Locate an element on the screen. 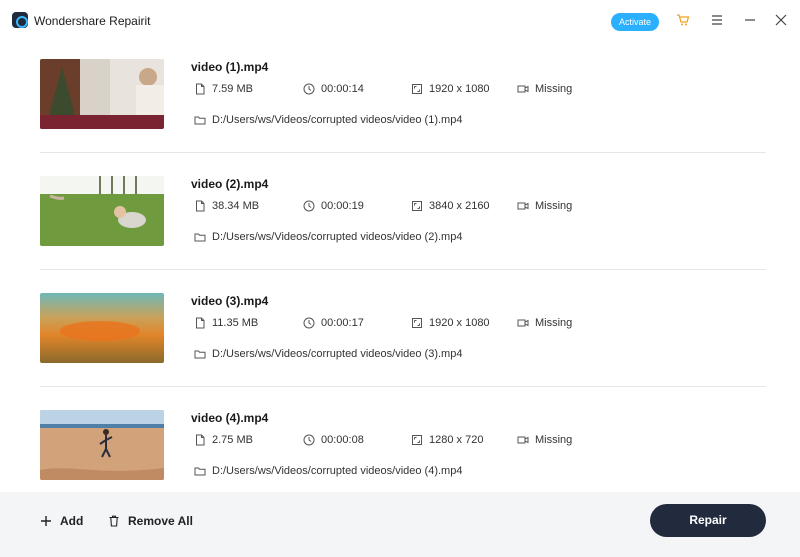  minimize-icon is located at coordinates (750, 20).